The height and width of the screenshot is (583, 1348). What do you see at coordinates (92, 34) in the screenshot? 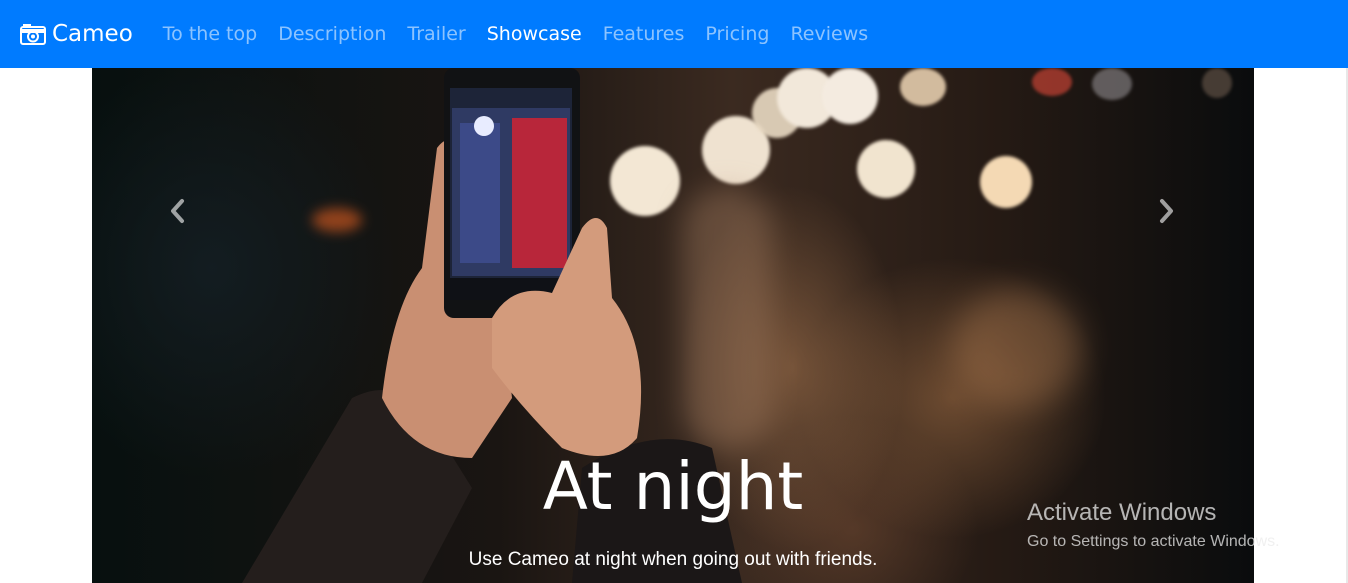
I see `brand-name: Cameo` at bounding box center [92, 34].